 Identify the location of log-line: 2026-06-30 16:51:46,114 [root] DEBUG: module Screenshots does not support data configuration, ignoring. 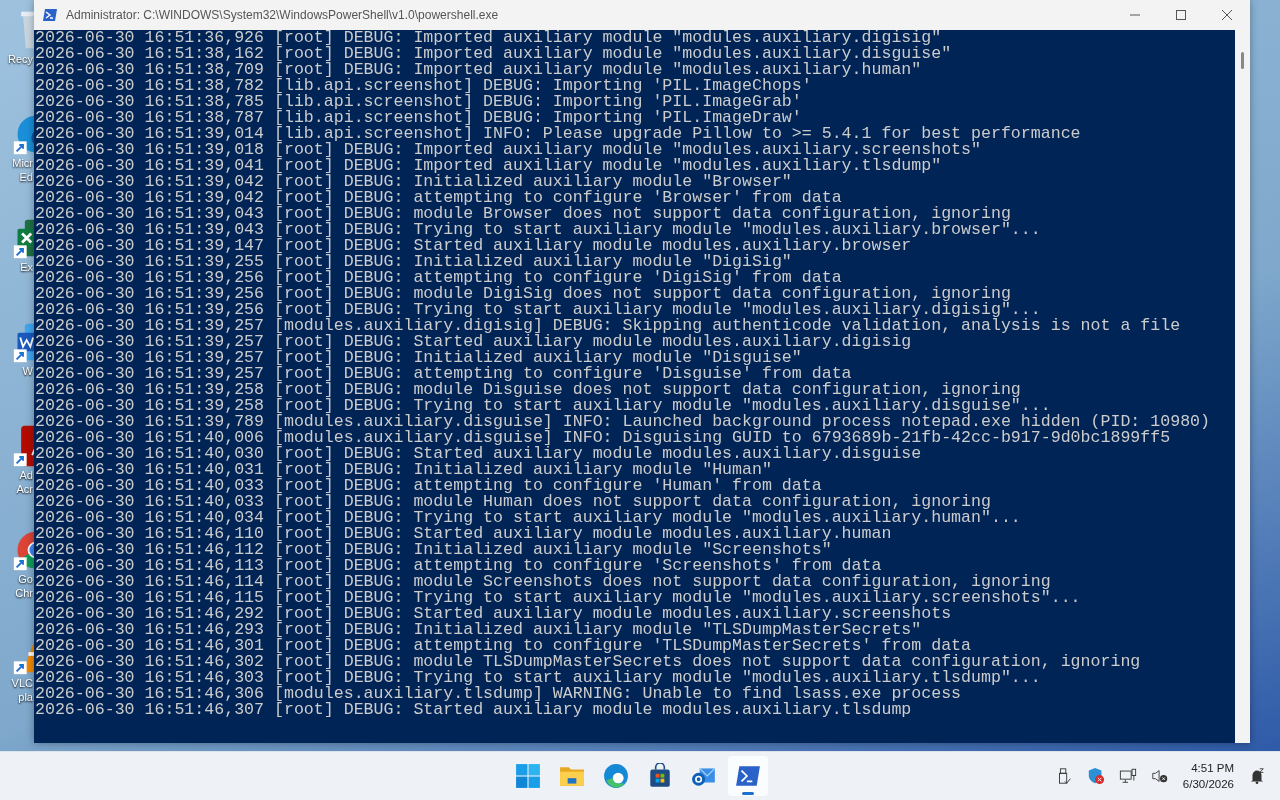
(543, 582).